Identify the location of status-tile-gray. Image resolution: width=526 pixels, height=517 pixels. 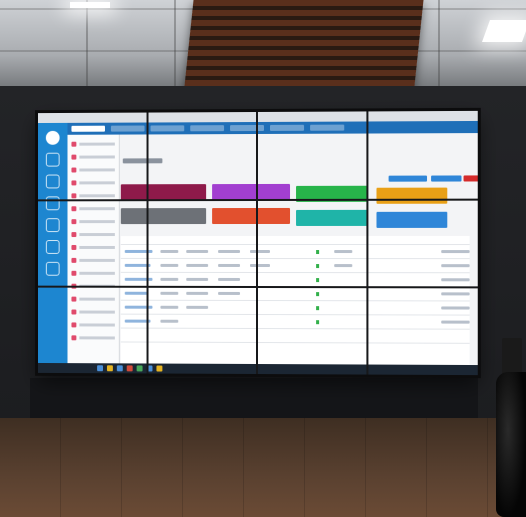
(163, 216).